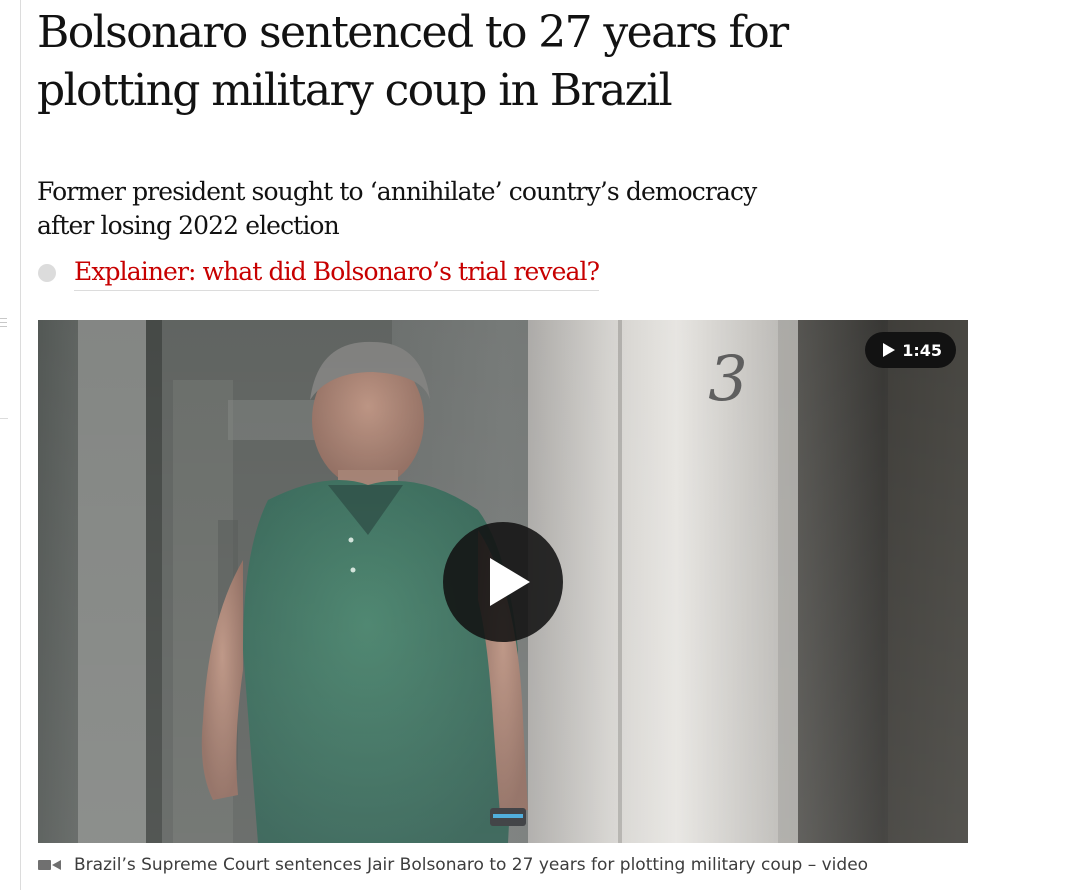  I want to click on bullet-icon, so click(47, 273).